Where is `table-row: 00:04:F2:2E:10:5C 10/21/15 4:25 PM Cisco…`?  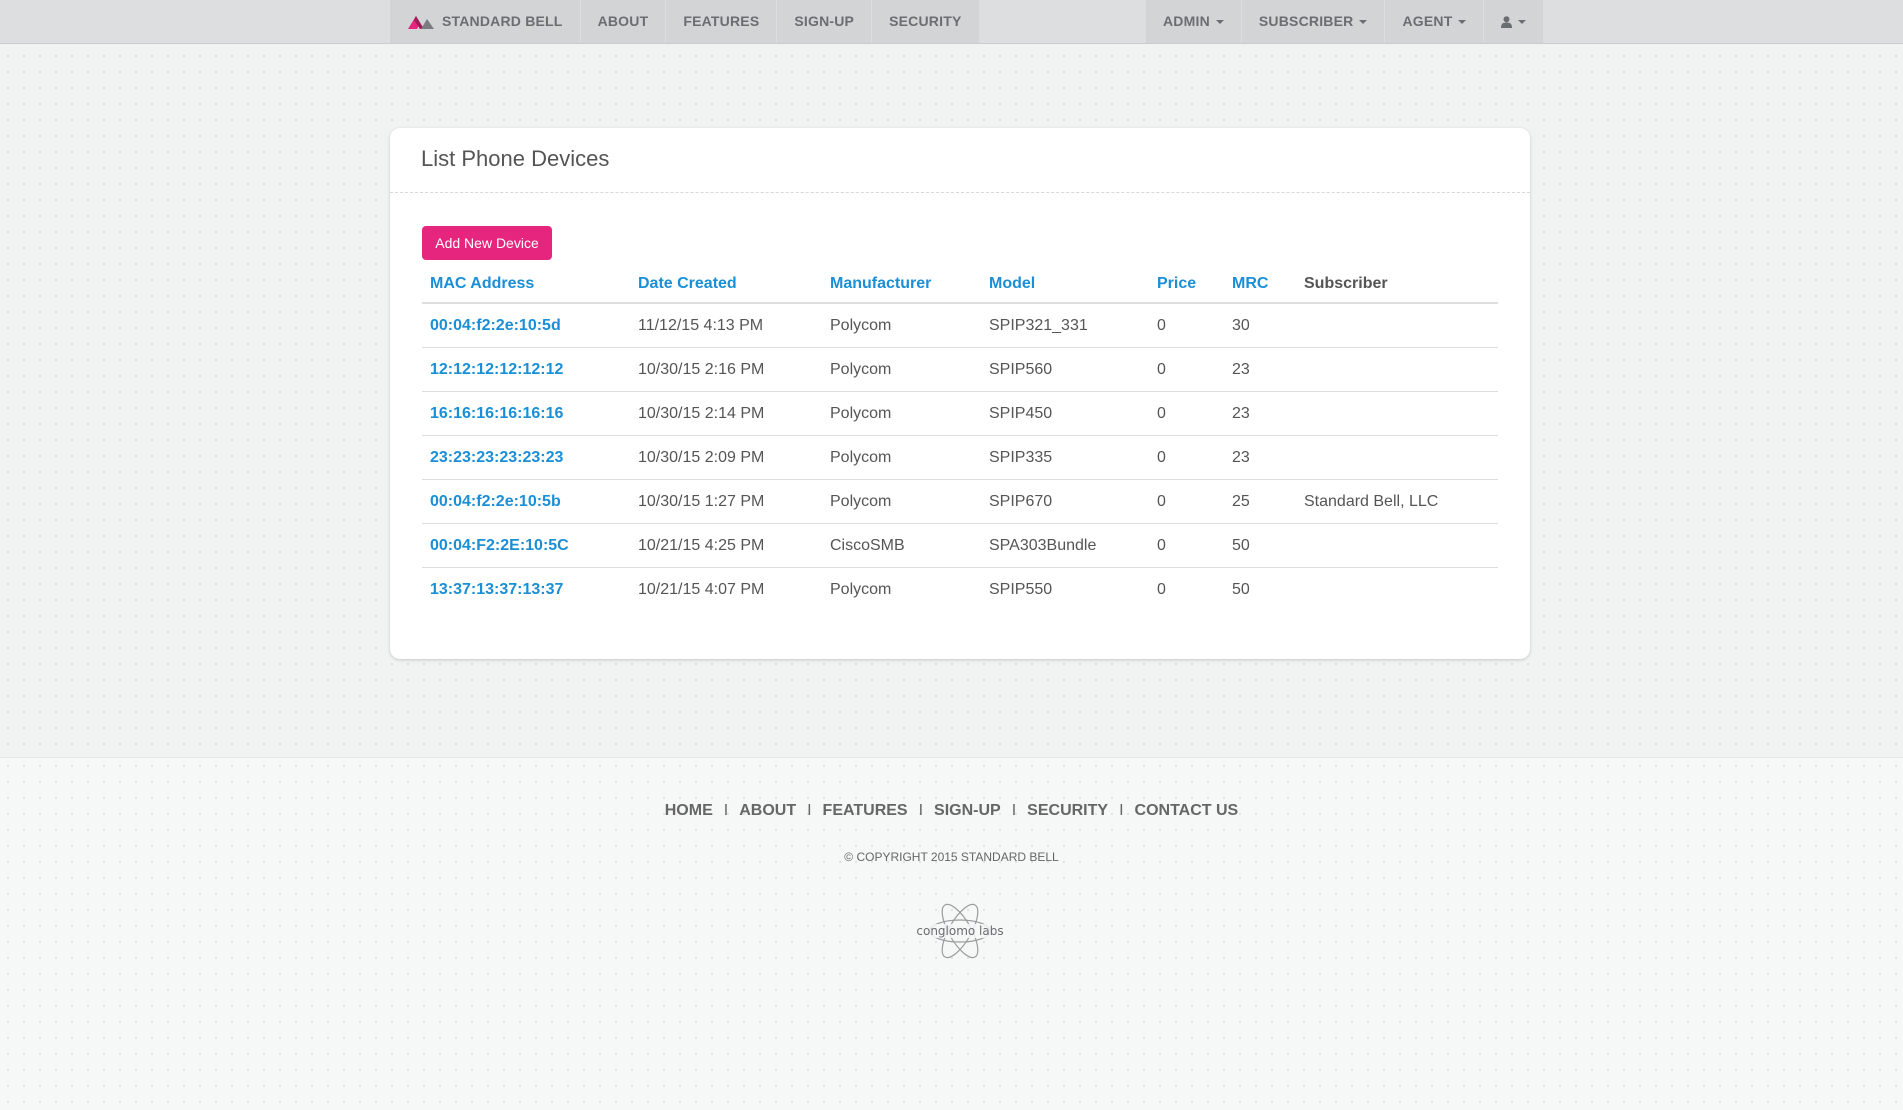
table-row: 00:04:F2:2E:10:5C 10/21/15 4:25 PM Cisco… is located at coordinates (960, 545).